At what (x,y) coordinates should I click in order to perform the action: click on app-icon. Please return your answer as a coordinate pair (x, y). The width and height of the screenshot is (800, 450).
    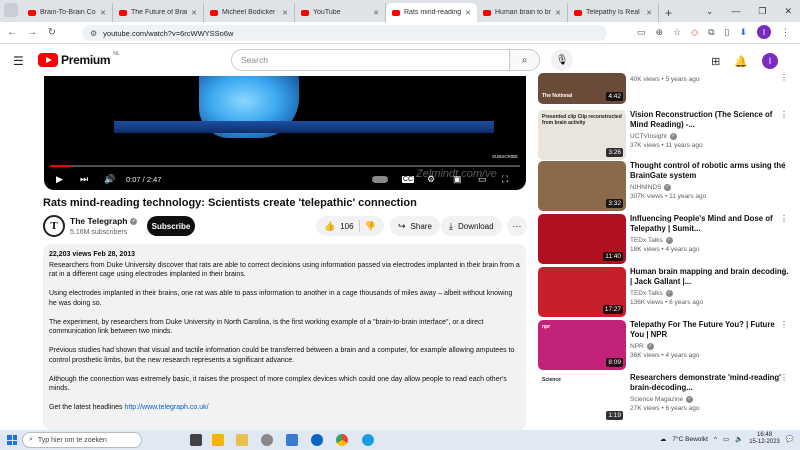
    Looking at the image, I should click on (317, 440).